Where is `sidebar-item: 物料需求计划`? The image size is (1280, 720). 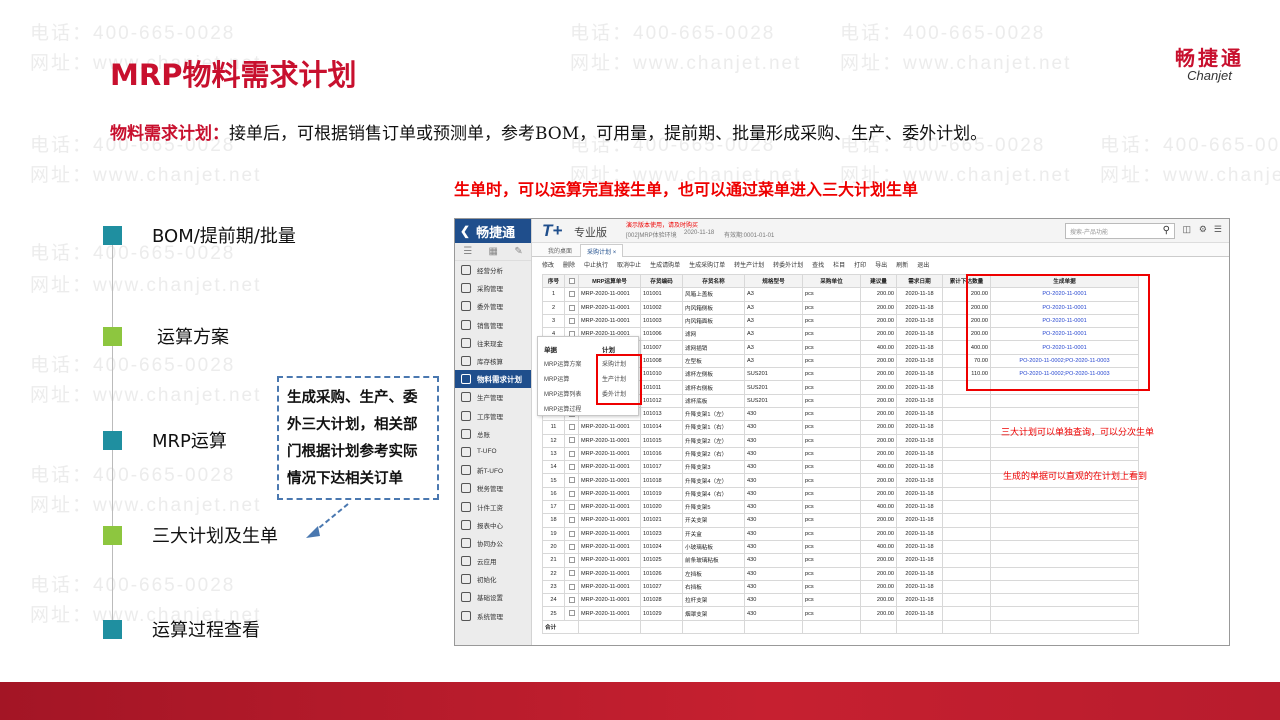
sidebar-item: 物料需求计划 is located at coordinates (493, 379).